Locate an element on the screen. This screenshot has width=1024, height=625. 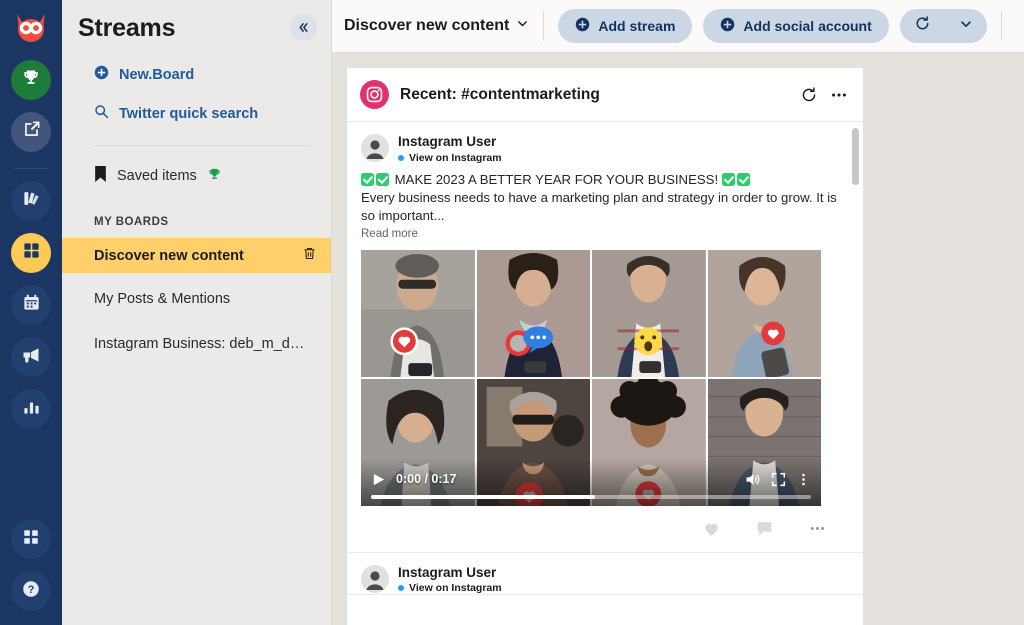
video-progress-fill is located at coordinates (483, 496).